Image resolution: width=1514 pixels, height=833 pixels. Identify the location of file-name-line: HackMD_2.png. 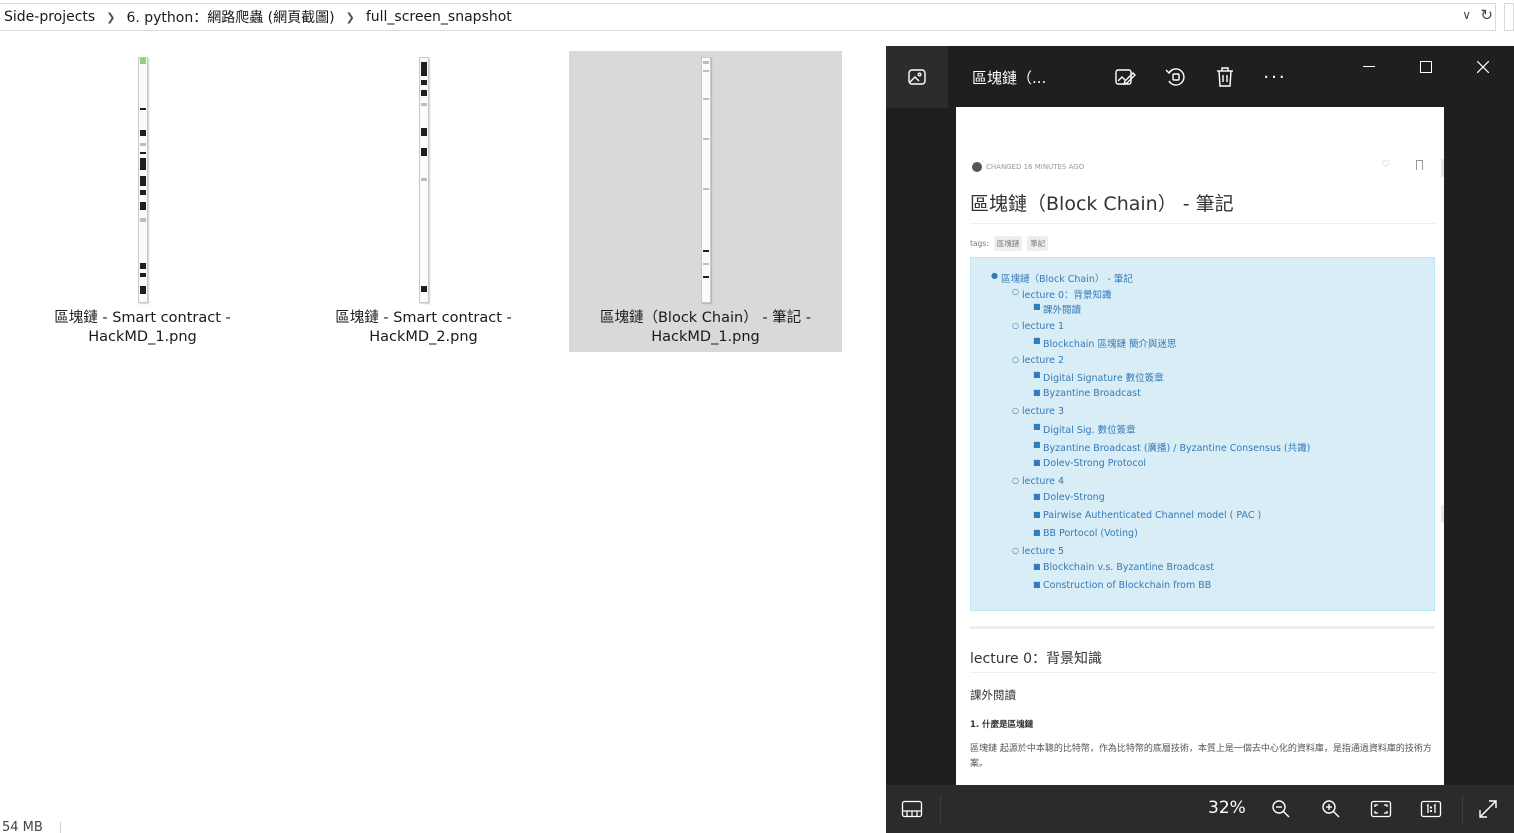
(423, 337).